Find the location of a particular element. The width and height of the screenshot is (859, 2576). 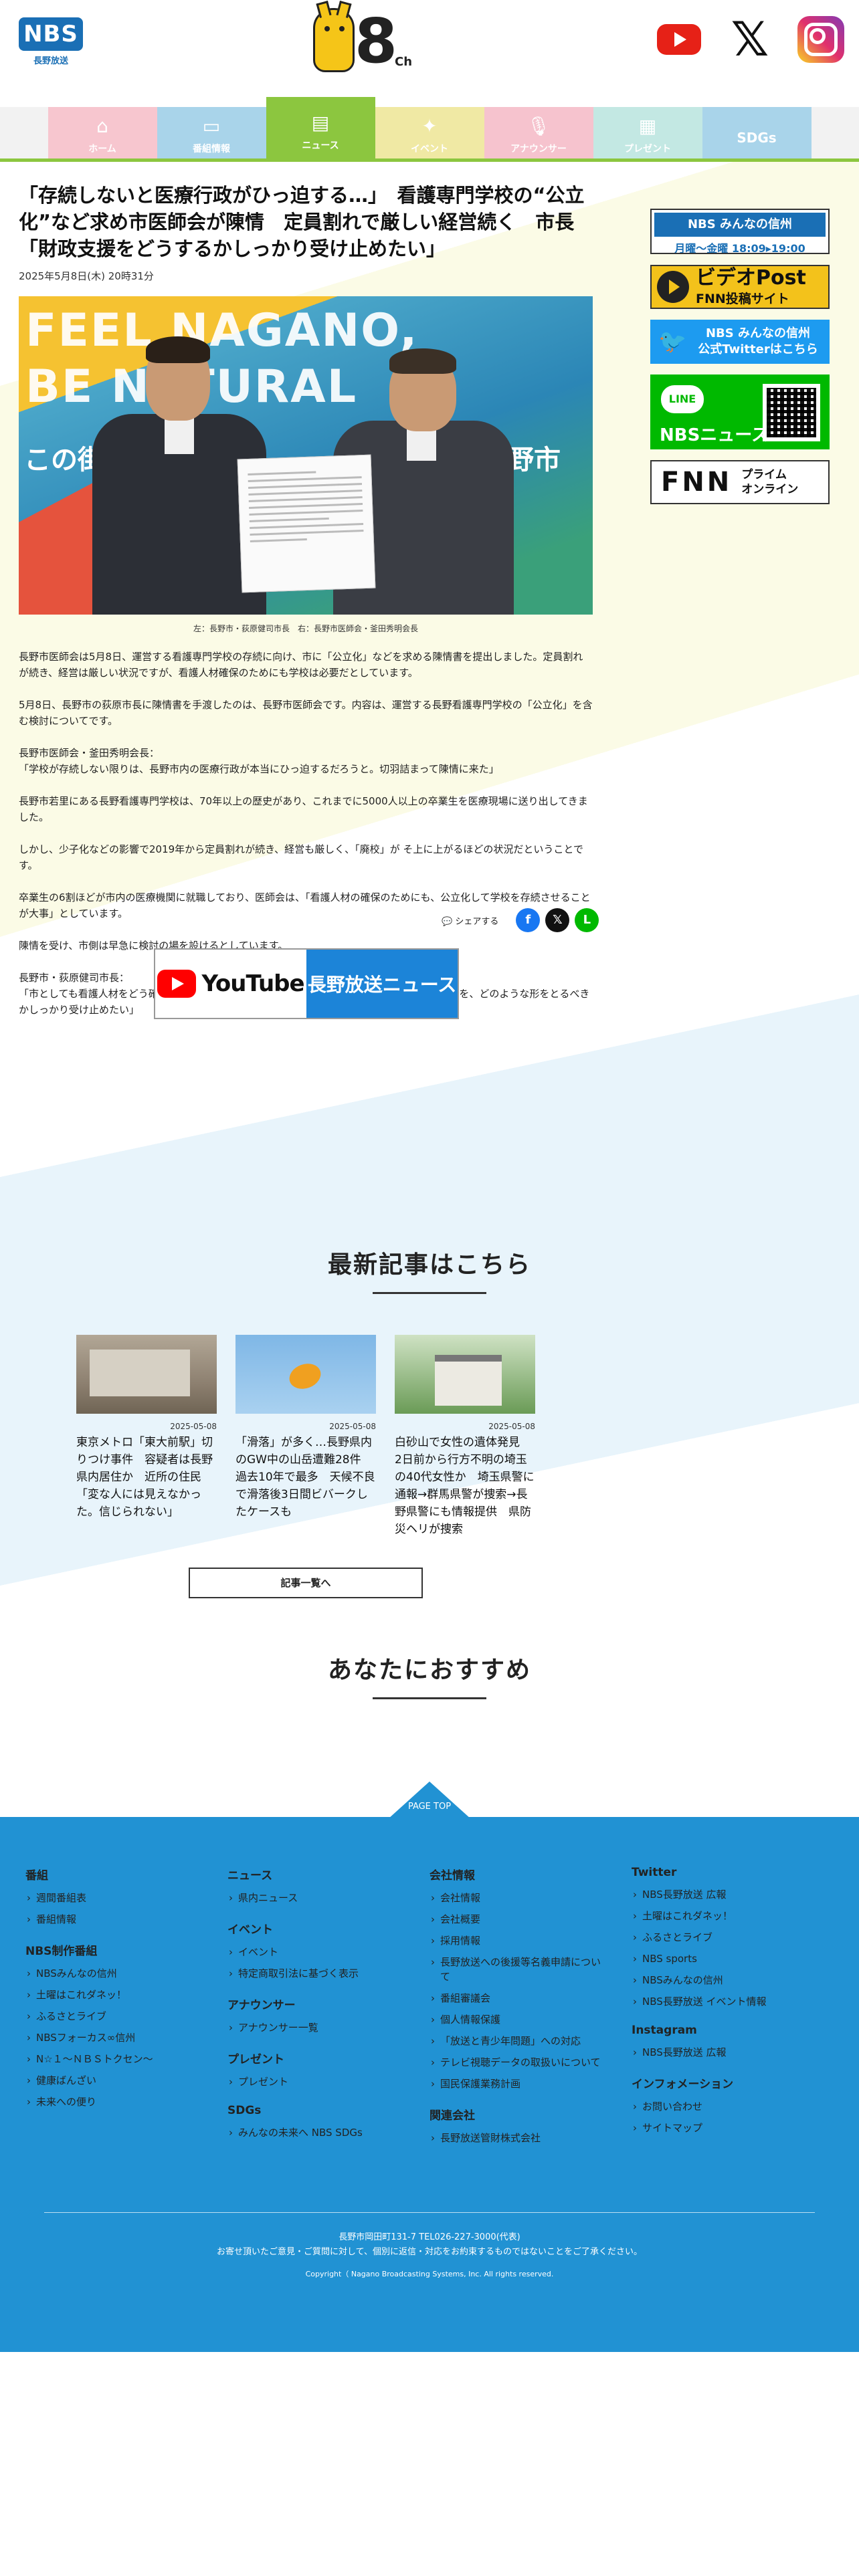

footer-heading: 関連会社 is located at coordinates (453, 2116).